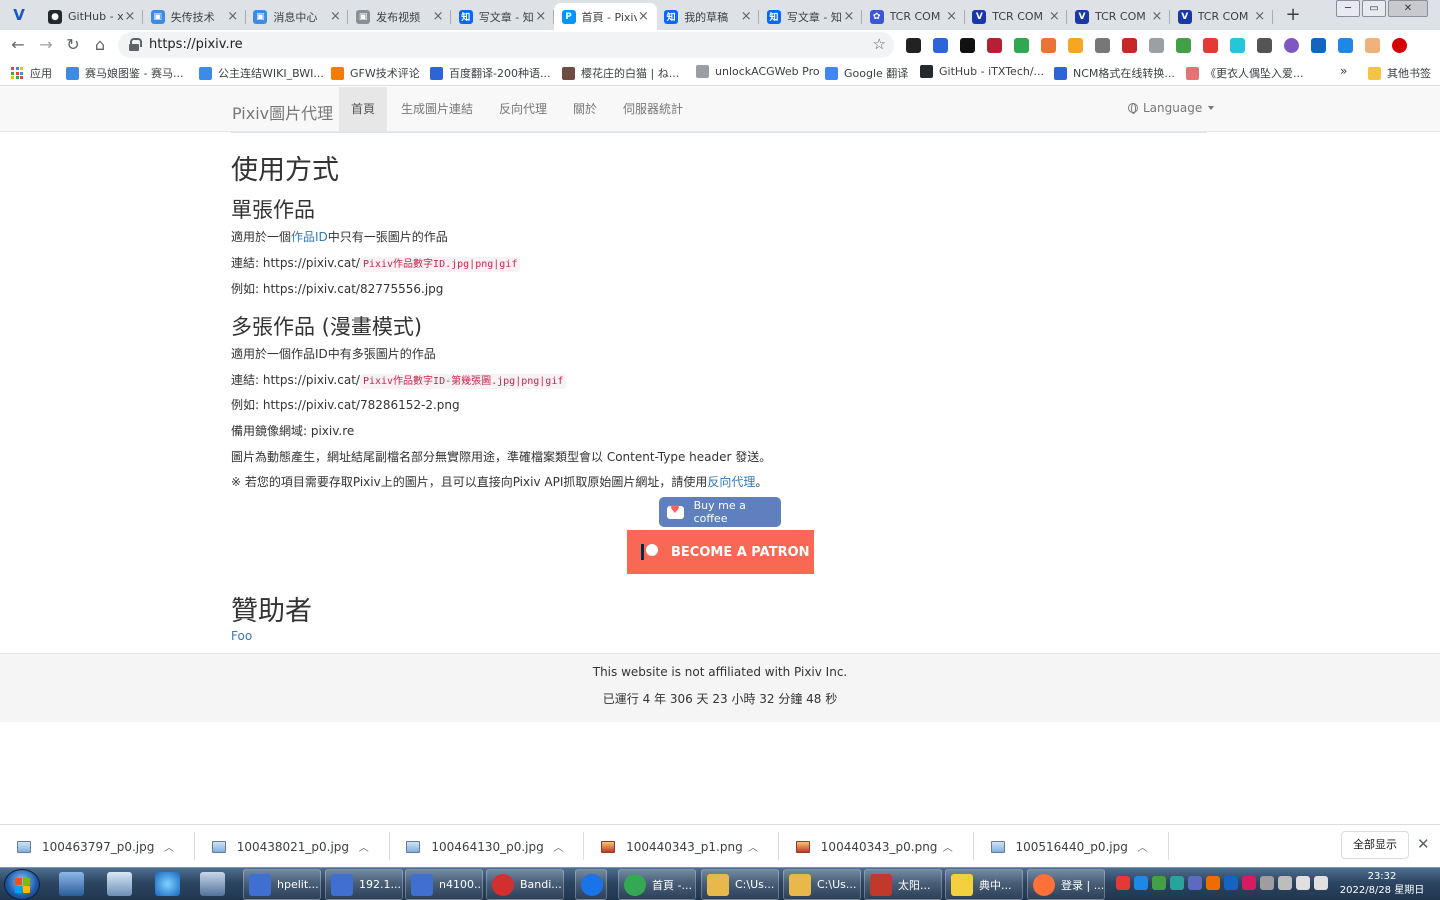 This screenshot has height=900, width=1440. I want to click on tab-3: ▣ 发布视频 ×, so click(400, 16).